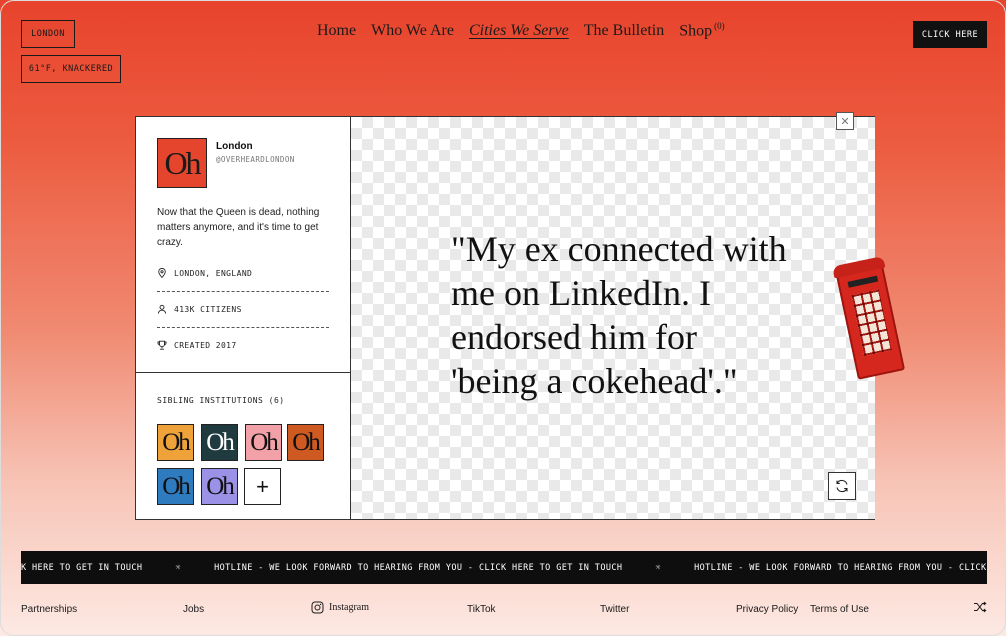 The image size is (1006, 636). I want to click on city-selector-button: LONDON, so click(48, 34).